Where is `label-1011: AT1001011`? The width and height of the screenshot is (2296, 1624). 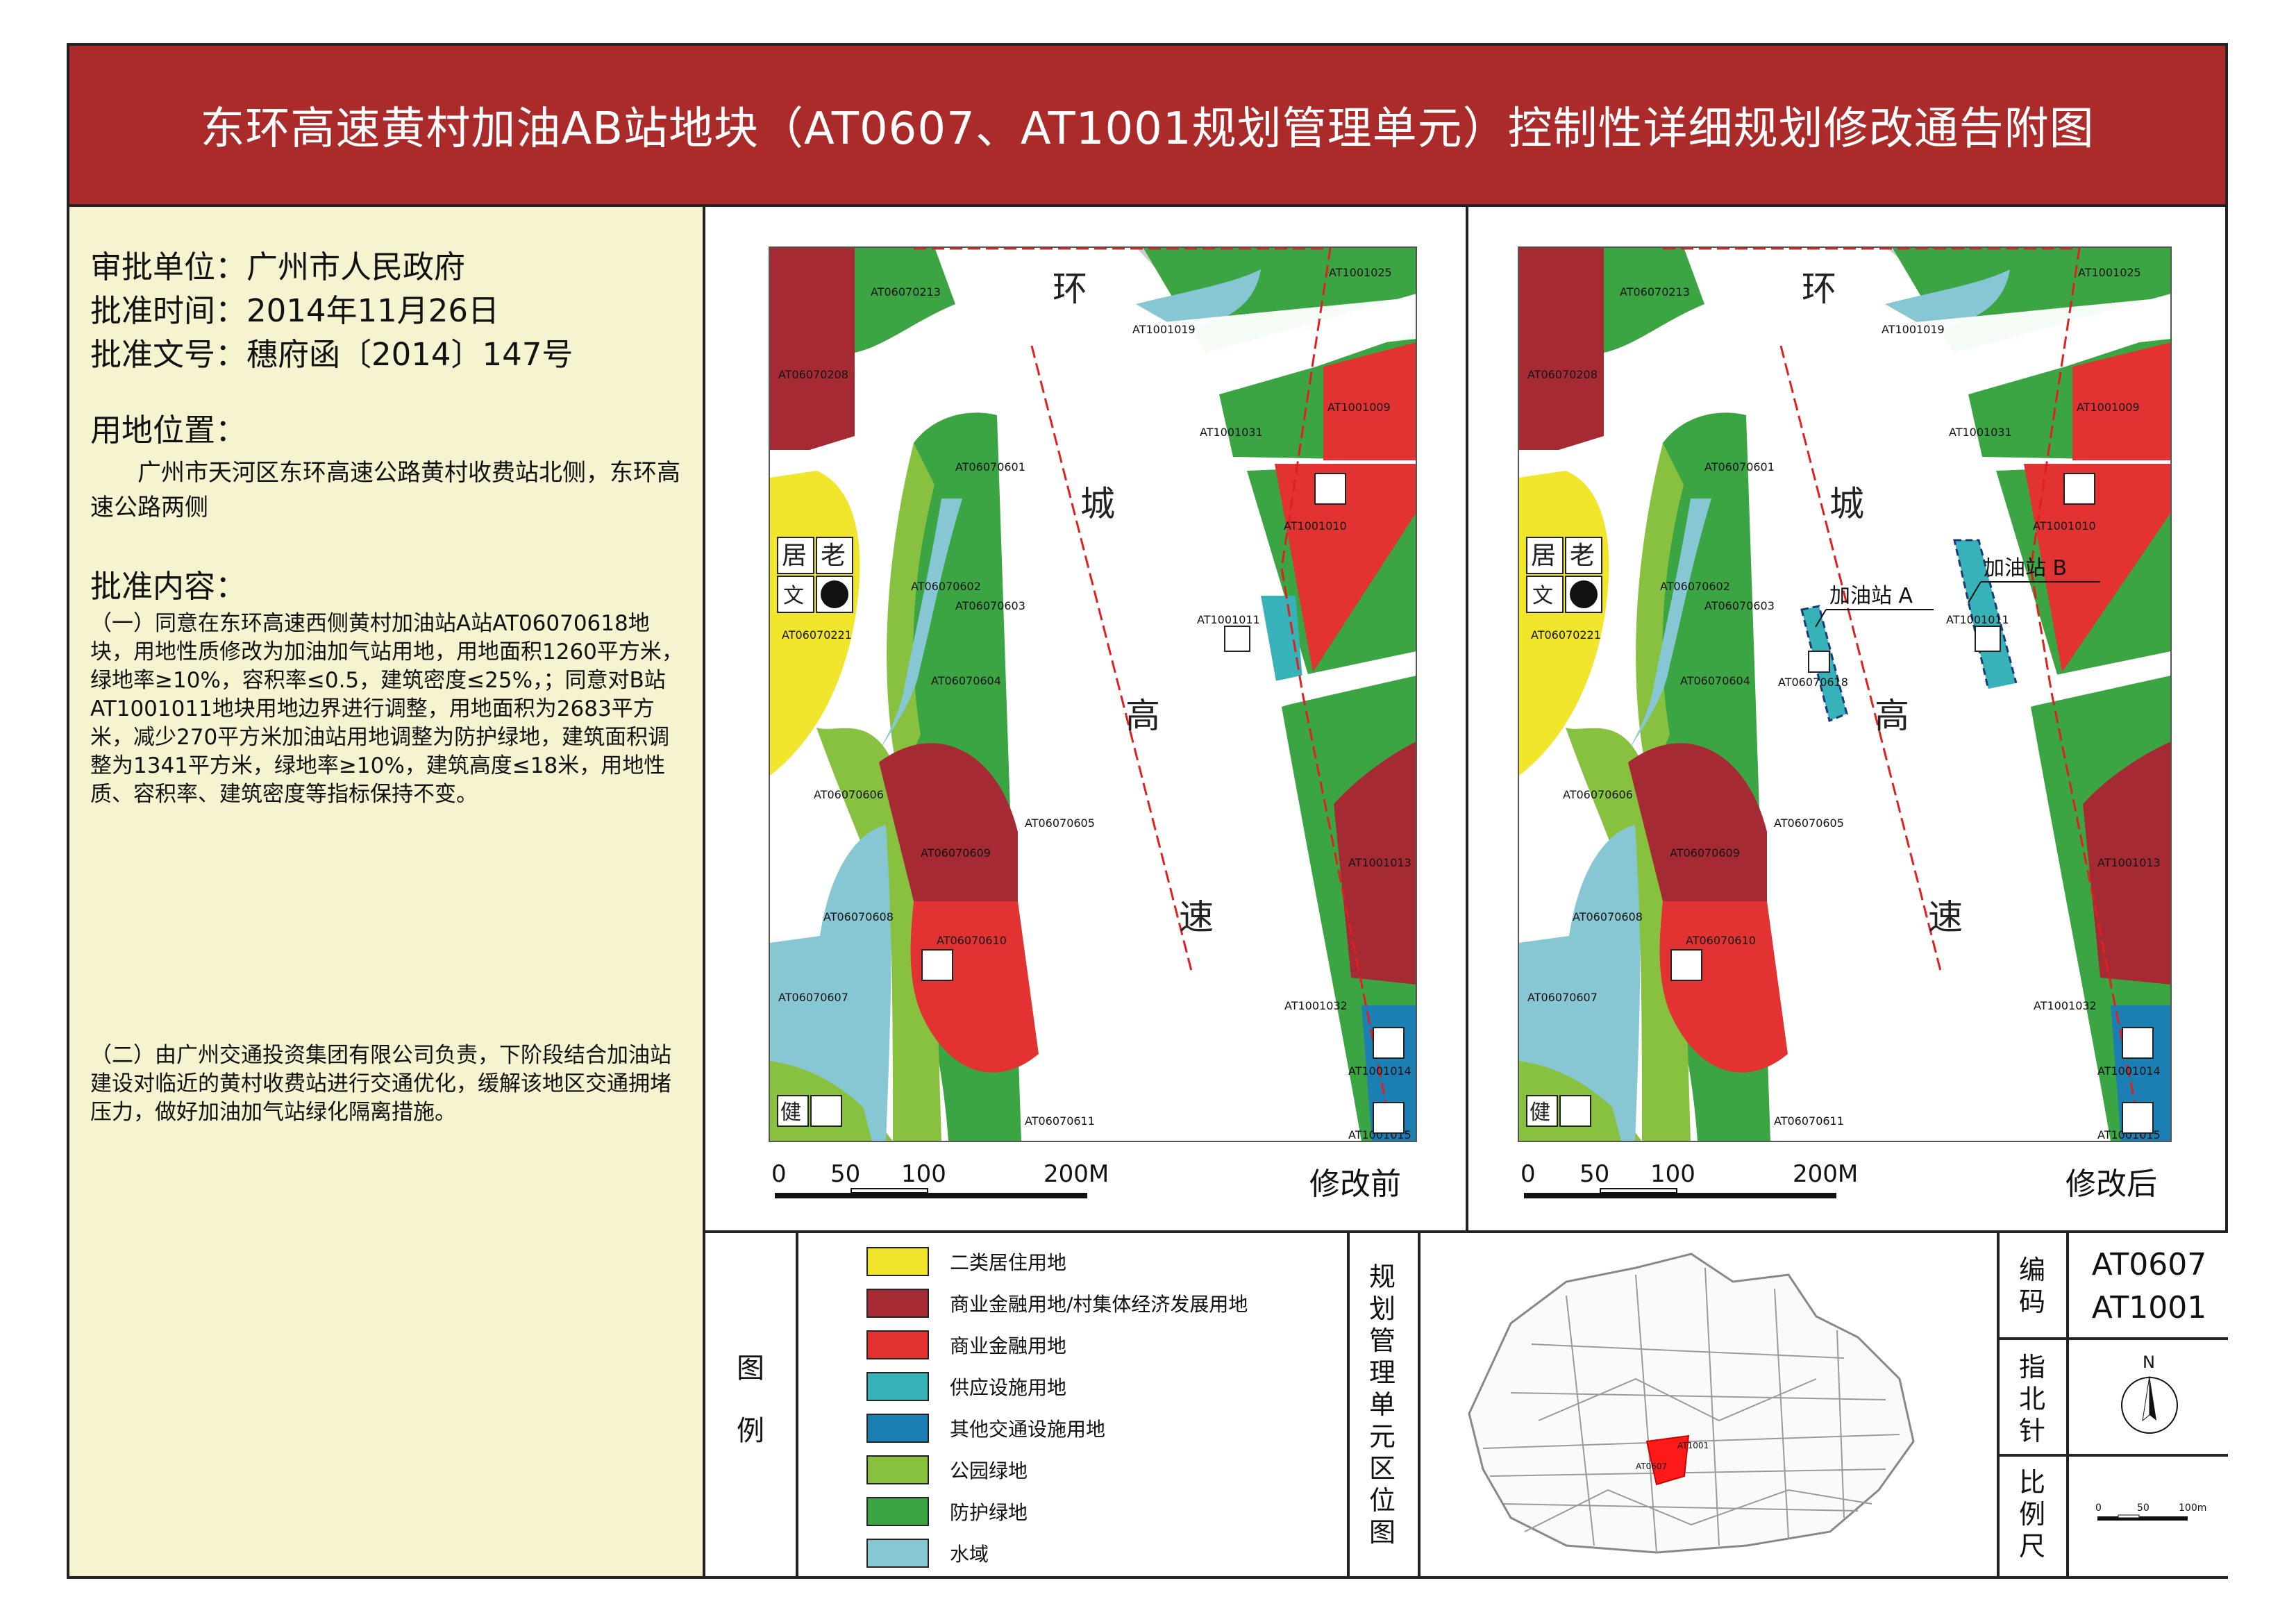 label-1011: AT1001011 is located at coordinates (1977, 620).